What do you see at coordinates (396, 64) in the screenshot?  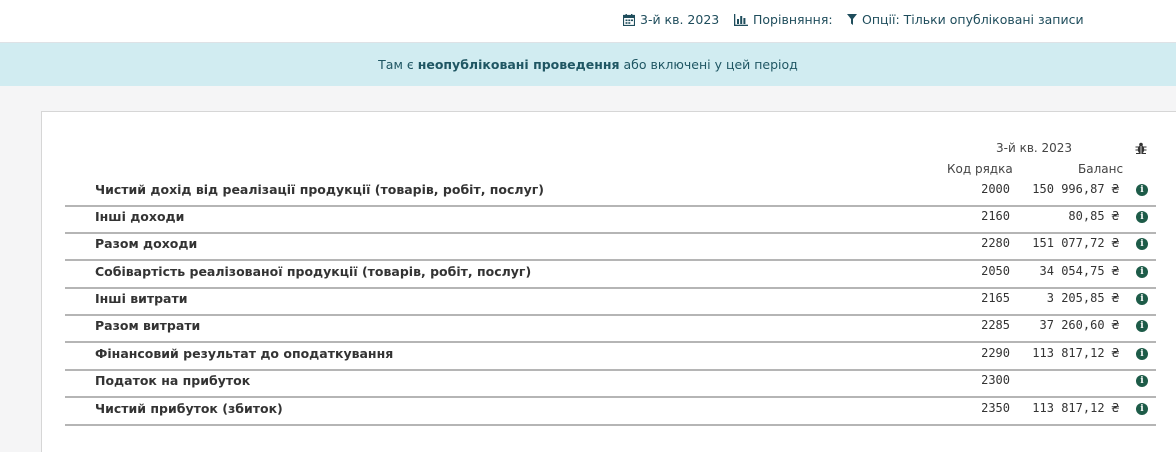 I see `alert-prefix: Там є` at bounding box center [396, 64].